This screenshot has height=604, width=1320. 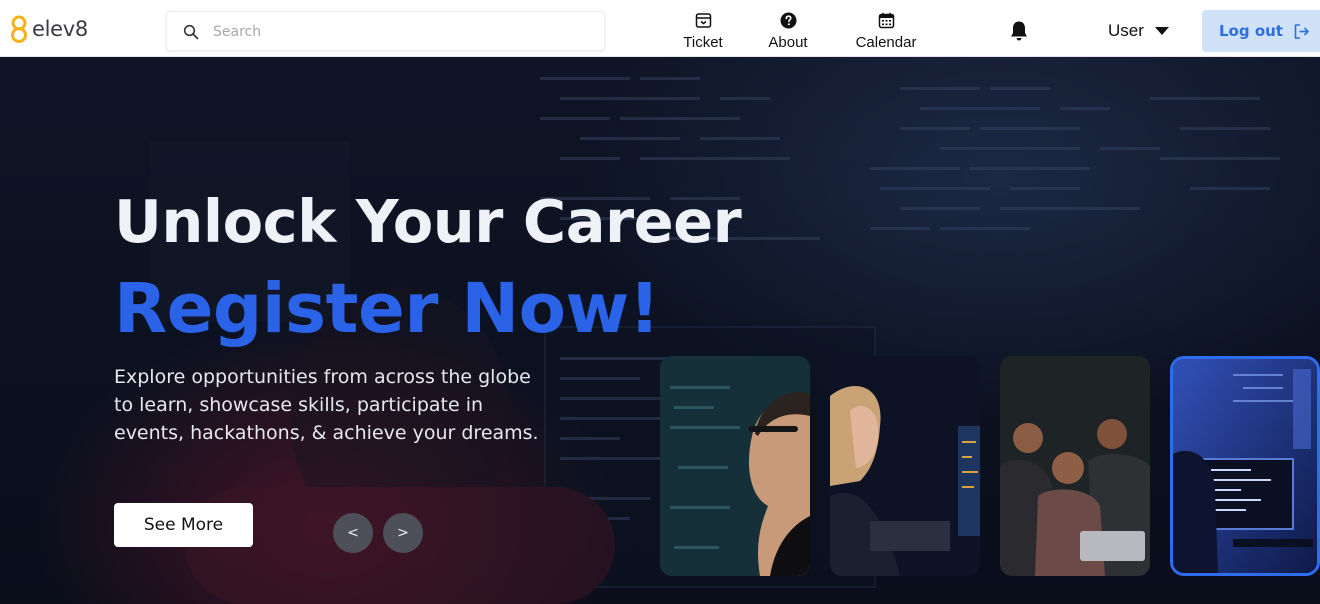 I want to click on logout-button: Log out, so click(x=1261, y=31).